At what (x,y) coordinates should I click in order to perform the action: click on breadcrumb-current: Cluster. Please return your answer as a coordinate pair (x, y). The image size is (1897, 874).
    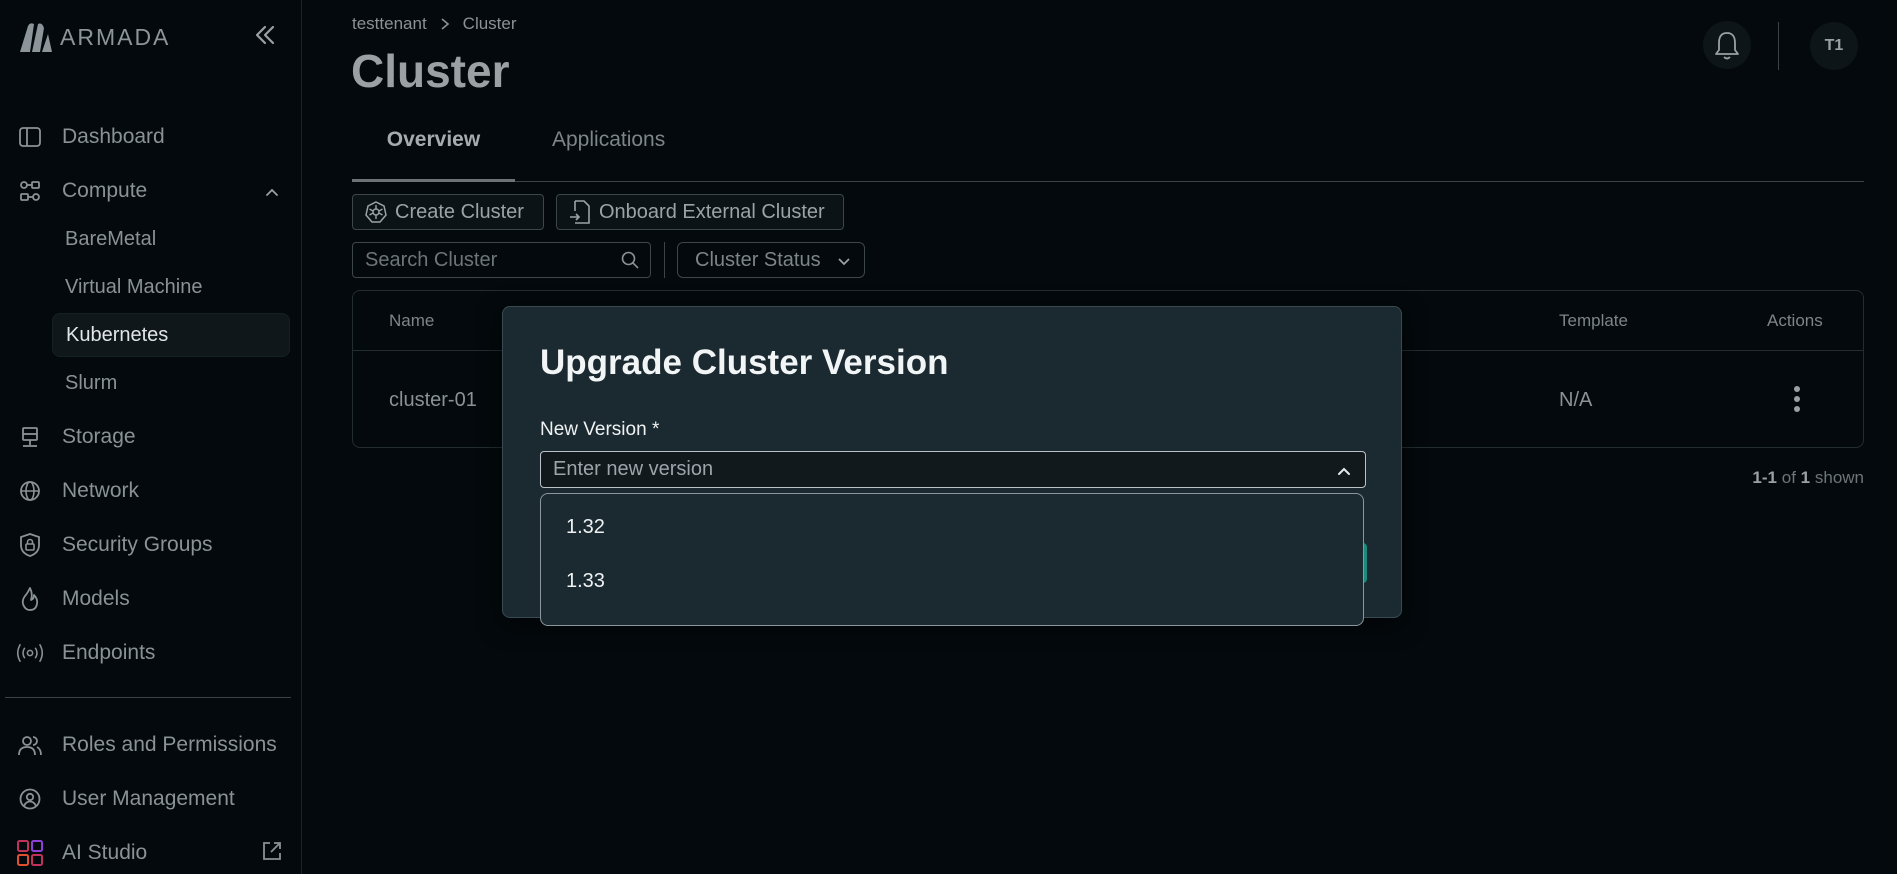
    Looking at the image, I should click on (489, 23).